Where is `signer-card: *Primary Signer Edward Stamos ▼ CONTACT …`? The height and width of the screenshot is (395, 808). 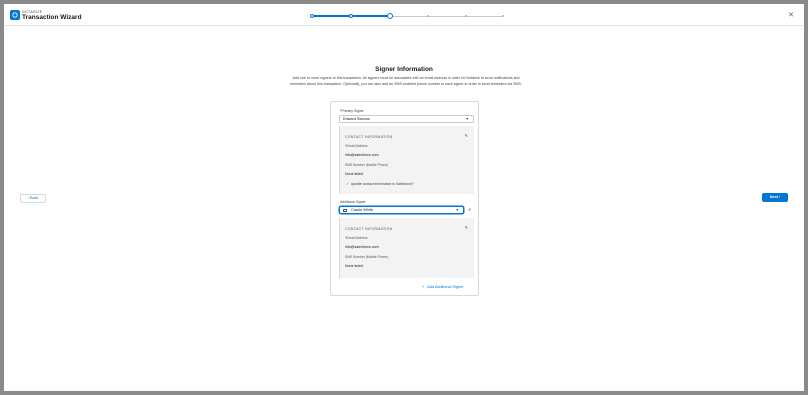
signer-card: *Primary Signer Edward Stamos ▼ CONTACT … is located at coordinates (404, 198).